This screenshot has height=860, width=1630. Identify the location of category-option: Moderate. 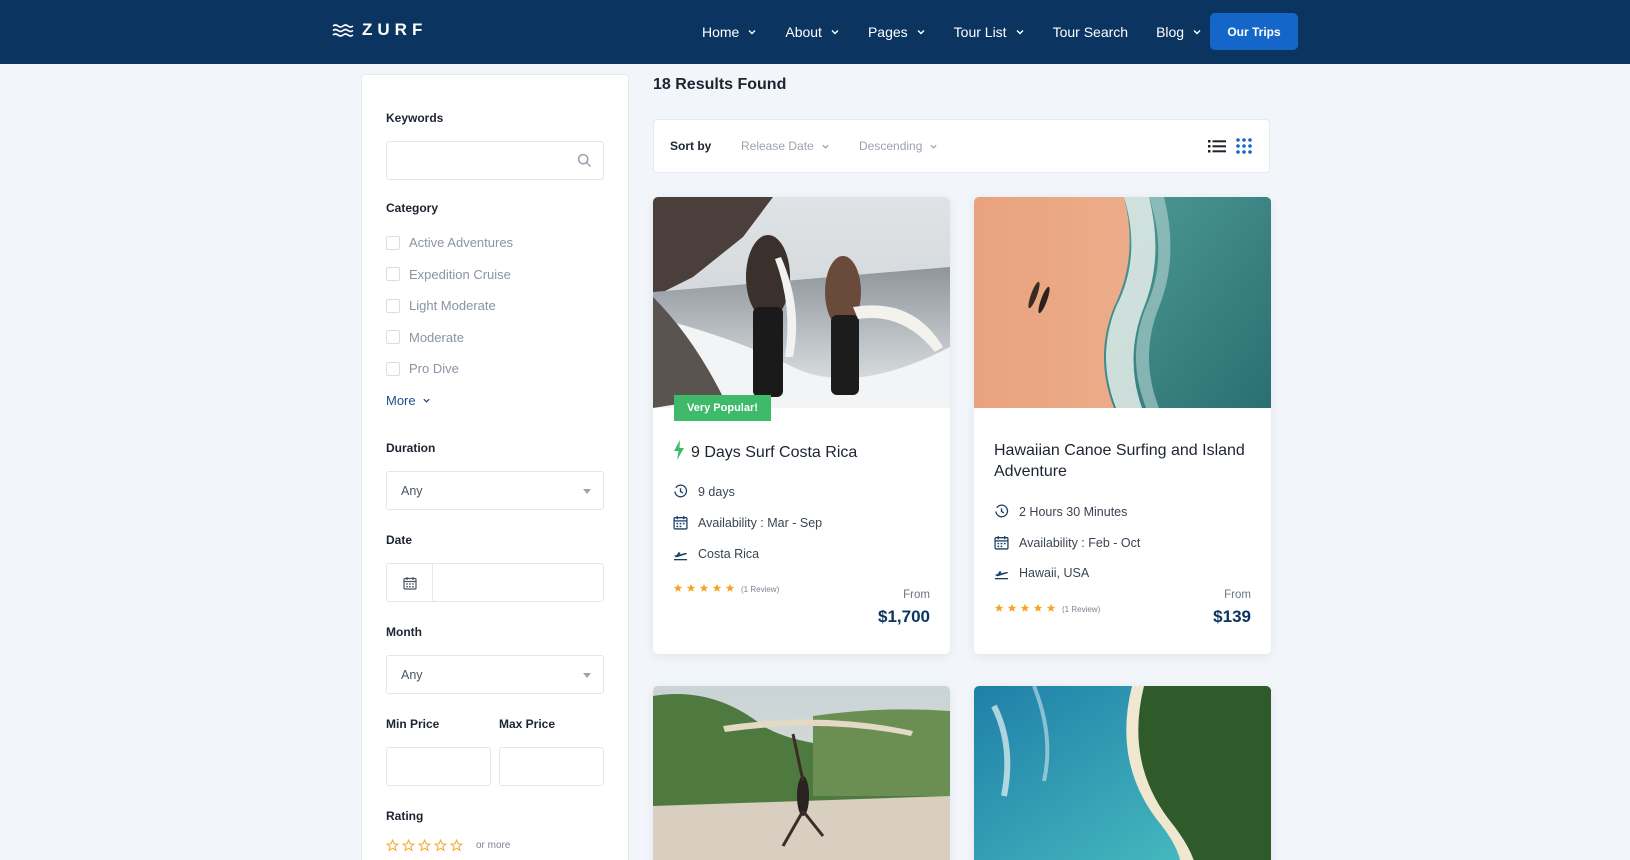
(449, 338).